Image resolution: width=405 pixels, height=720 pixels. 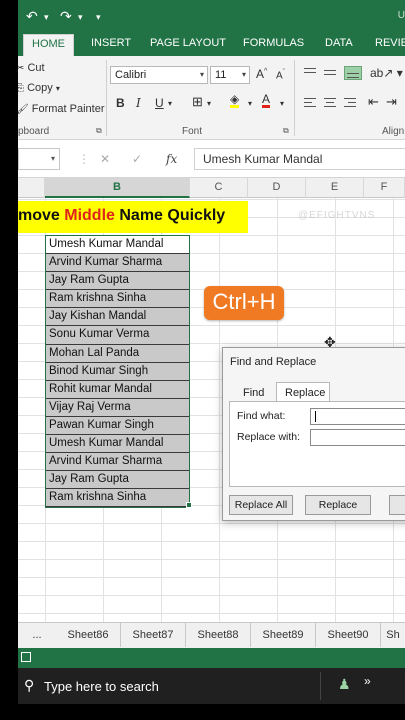 What do you see at coordinates (218, 635) in the screenshot?
I see `sheet-tab-88: Sheet88` at bounding box center [218, 635].